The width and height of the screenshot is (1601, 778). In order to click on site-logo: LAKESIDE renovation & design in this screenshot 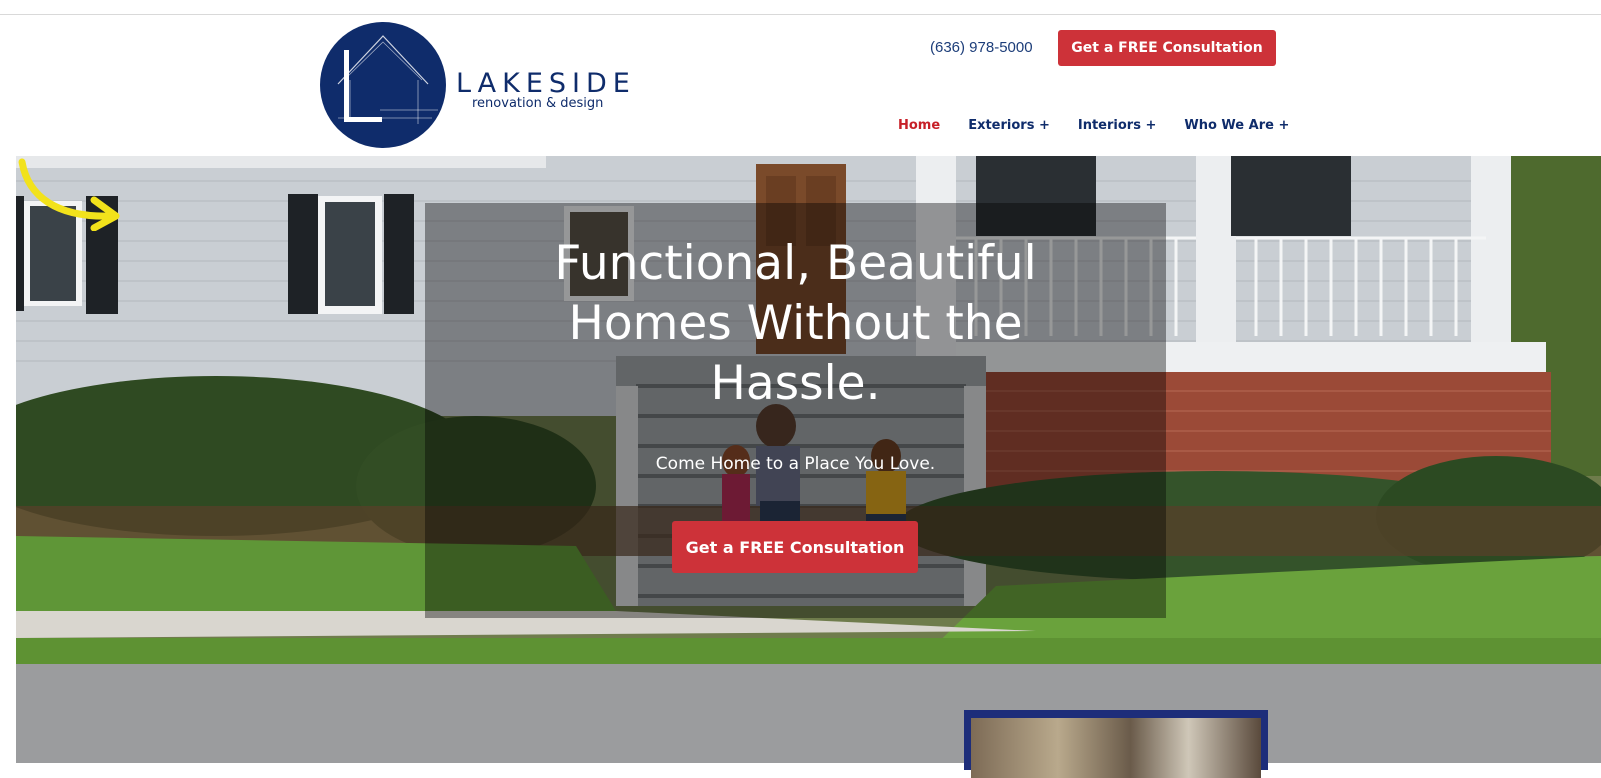, I will do `click(480, 86)`.